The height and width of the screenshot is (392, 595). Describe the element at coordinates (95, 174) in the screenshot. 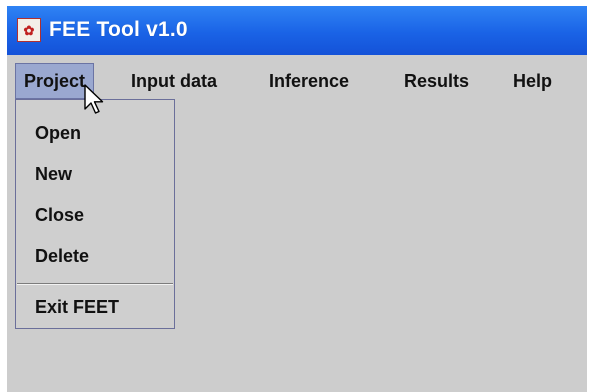

I see `menu-item-new: New` at that location.